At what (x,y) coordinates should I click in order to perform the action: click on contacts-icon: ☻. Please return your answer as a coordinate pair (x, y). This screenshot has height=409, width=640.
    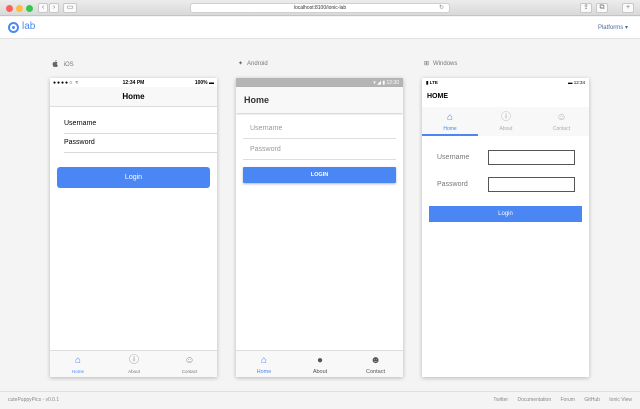
    Looking at the image, I should click on (375, 360).